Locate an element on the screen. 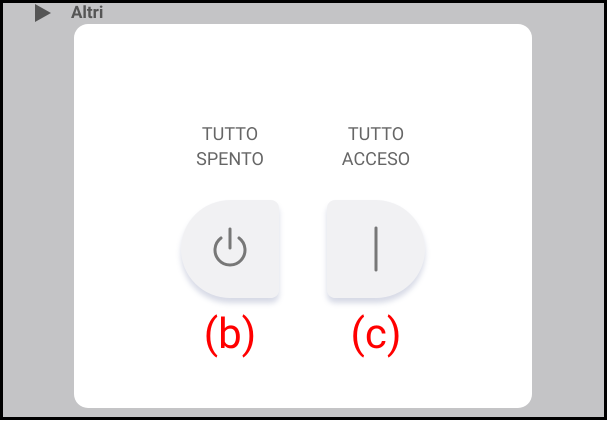 The image size is (607, 424). annotation-label: (c) is located at coordinates (376, 334).